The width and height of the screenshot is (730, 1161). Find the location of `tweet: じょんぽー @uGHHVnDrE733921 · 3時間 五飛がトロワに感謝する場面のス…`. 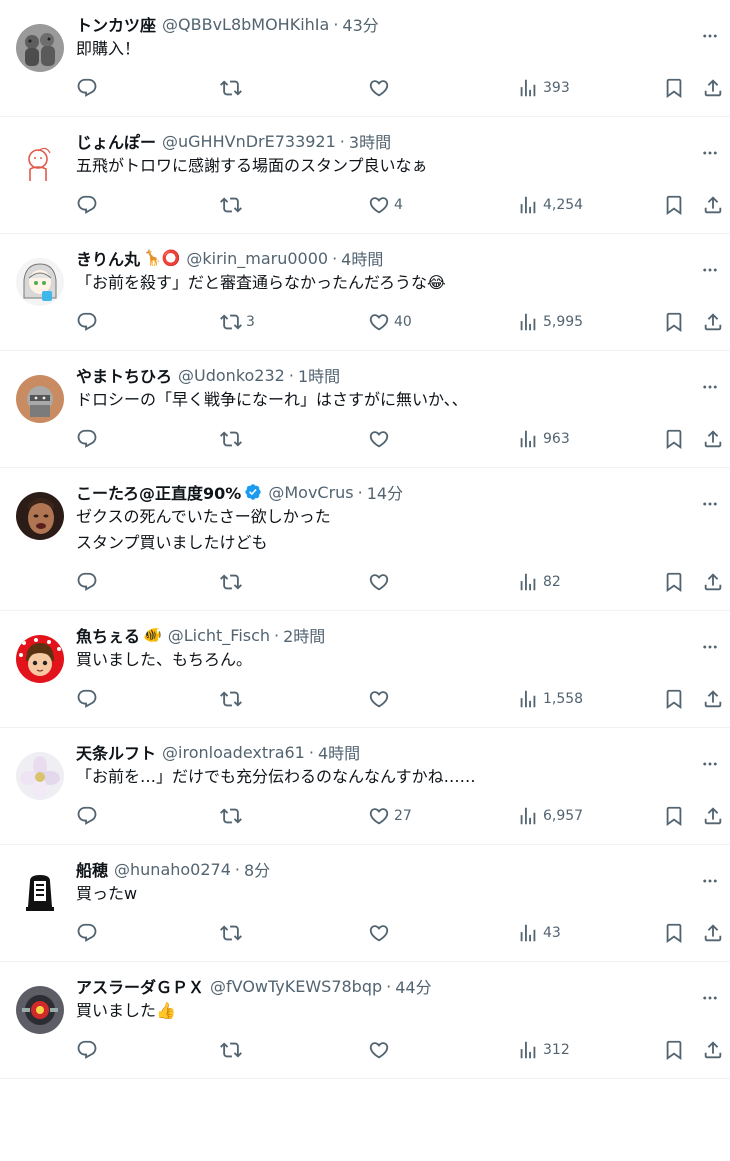

tweet: じょんぽー @uGHHVnDrE733921 · 3時間 五飛がトロワに感謝する場面のス… is located at coordinates (365, 181).